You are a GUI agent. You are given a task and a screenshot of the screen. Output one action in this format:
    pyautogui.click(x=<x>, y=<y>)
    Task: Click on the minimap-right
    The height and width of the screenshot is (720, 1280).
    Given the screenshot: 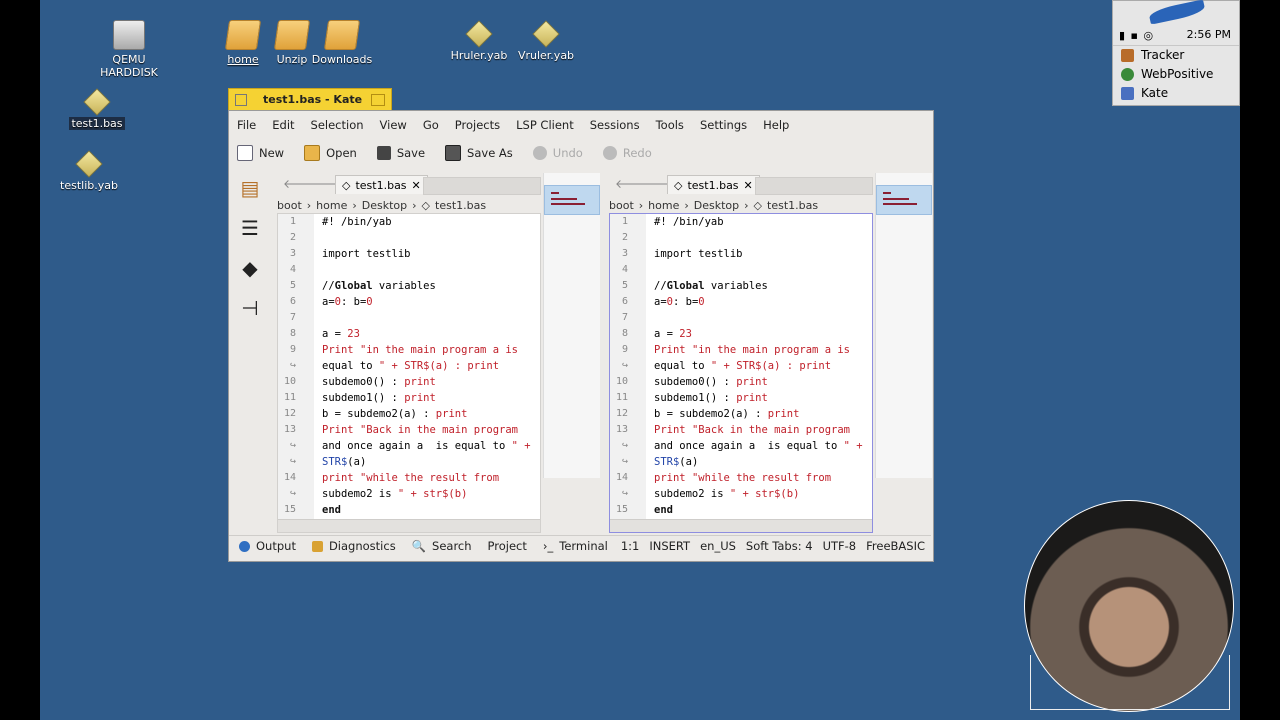 What is the action you would take?
    pyautogui.click(x=903, y=325)
    